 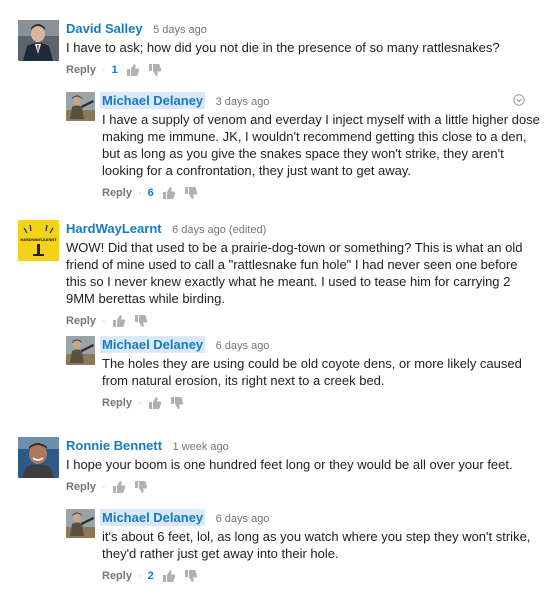 I want to click on avatar: HARDWAYLEARNT, so click(x=38, y=240).